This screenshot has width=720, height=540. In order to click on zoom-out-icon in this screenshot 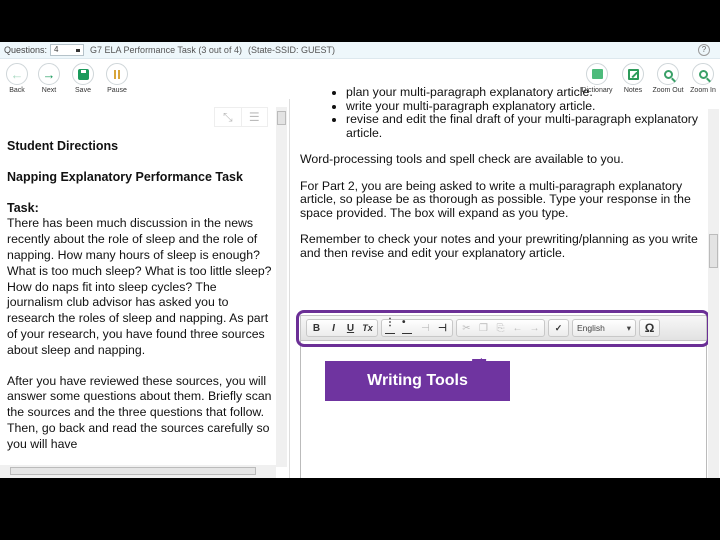, I will do `click(668, 74)`.